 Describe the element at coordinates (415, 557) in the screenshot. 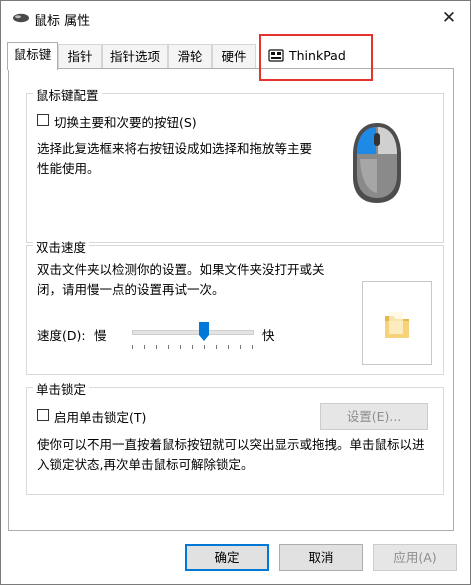

I see `apply-button: 应用(A)` at that location.